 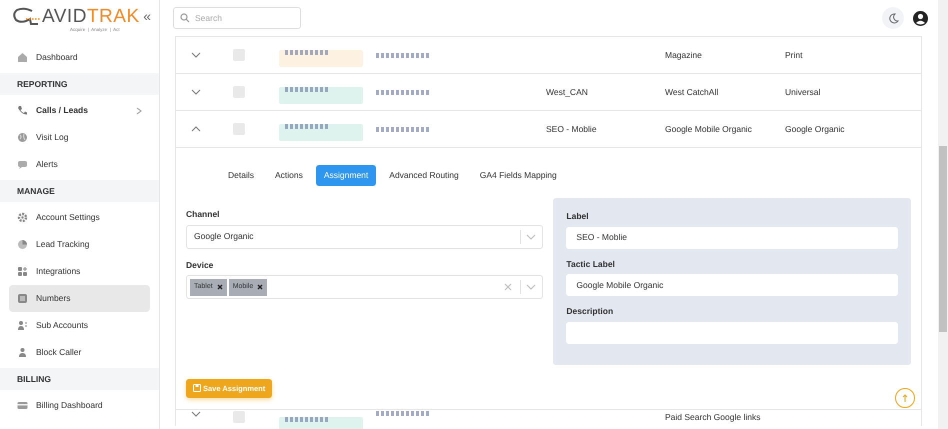 What do you see at coordinates (237, 18) in the screenshot?
I see `search-box: Search` at bounding box center [237, 18].